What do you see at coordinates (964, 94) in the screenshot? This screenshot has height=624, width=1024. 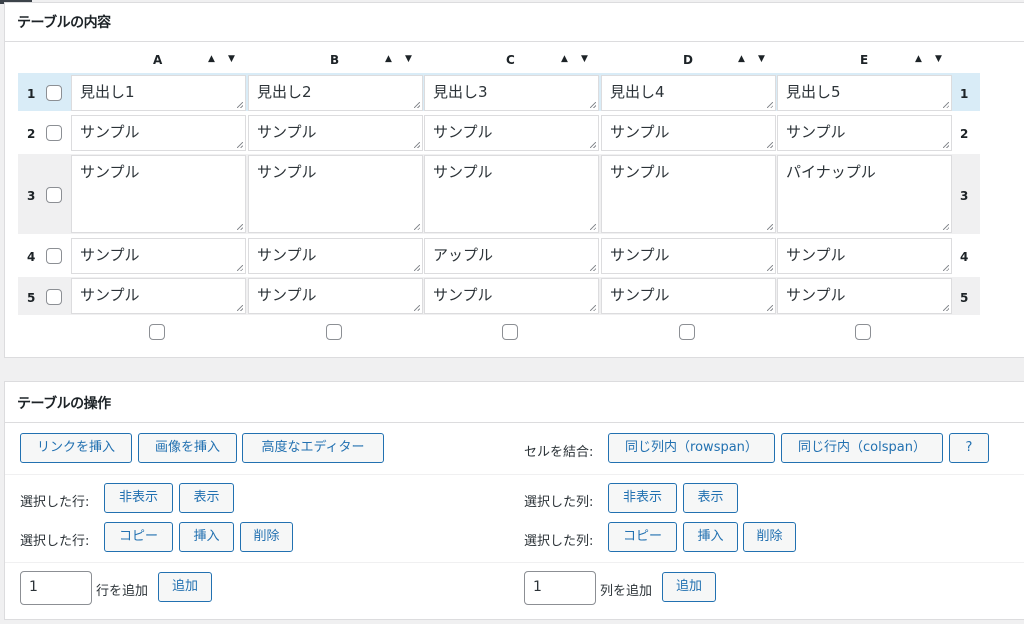 I see `row-number-right: 1` at bounding box center [964, 94].